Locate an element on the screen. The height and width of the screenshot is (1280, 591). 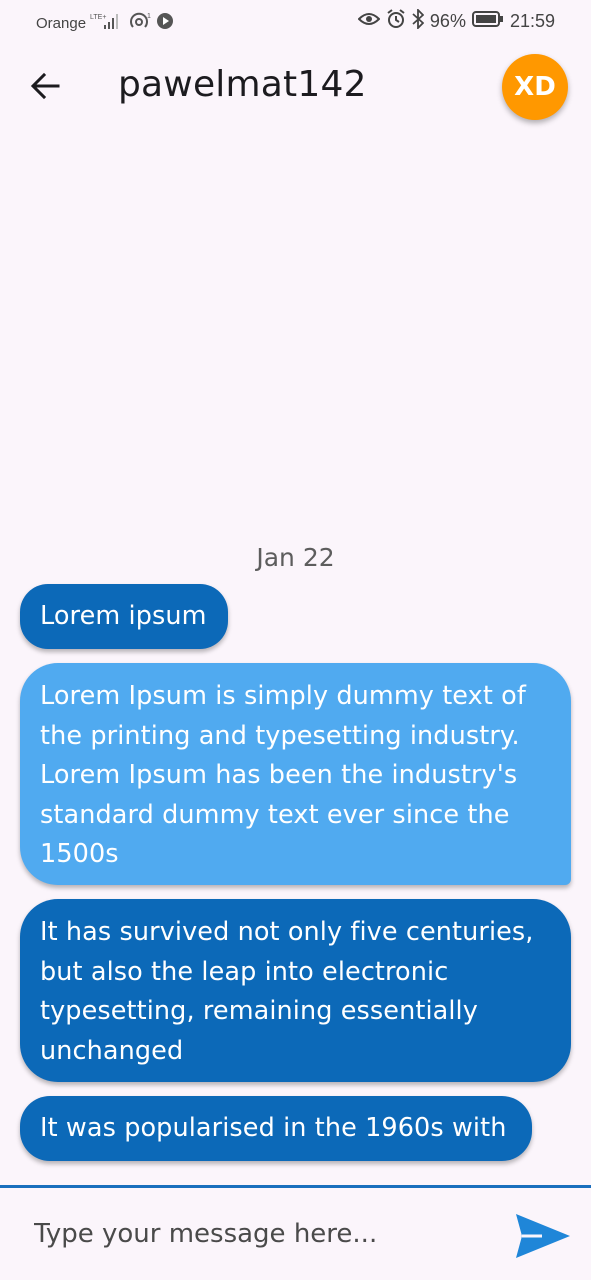
signal-icon: LTE+ is located at coordinates (107, 23).